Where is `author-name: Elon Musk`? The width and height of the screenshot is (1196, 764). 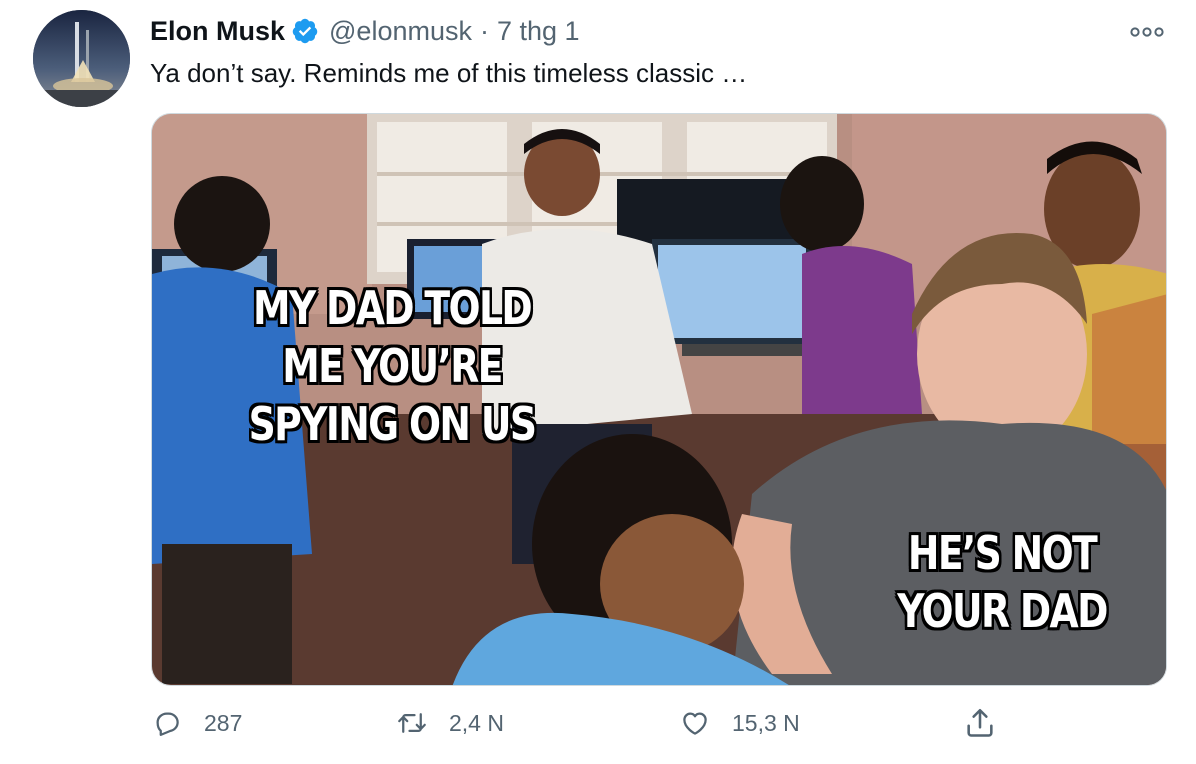
author-name: Elon Musk is located at coordinates (217, 31).